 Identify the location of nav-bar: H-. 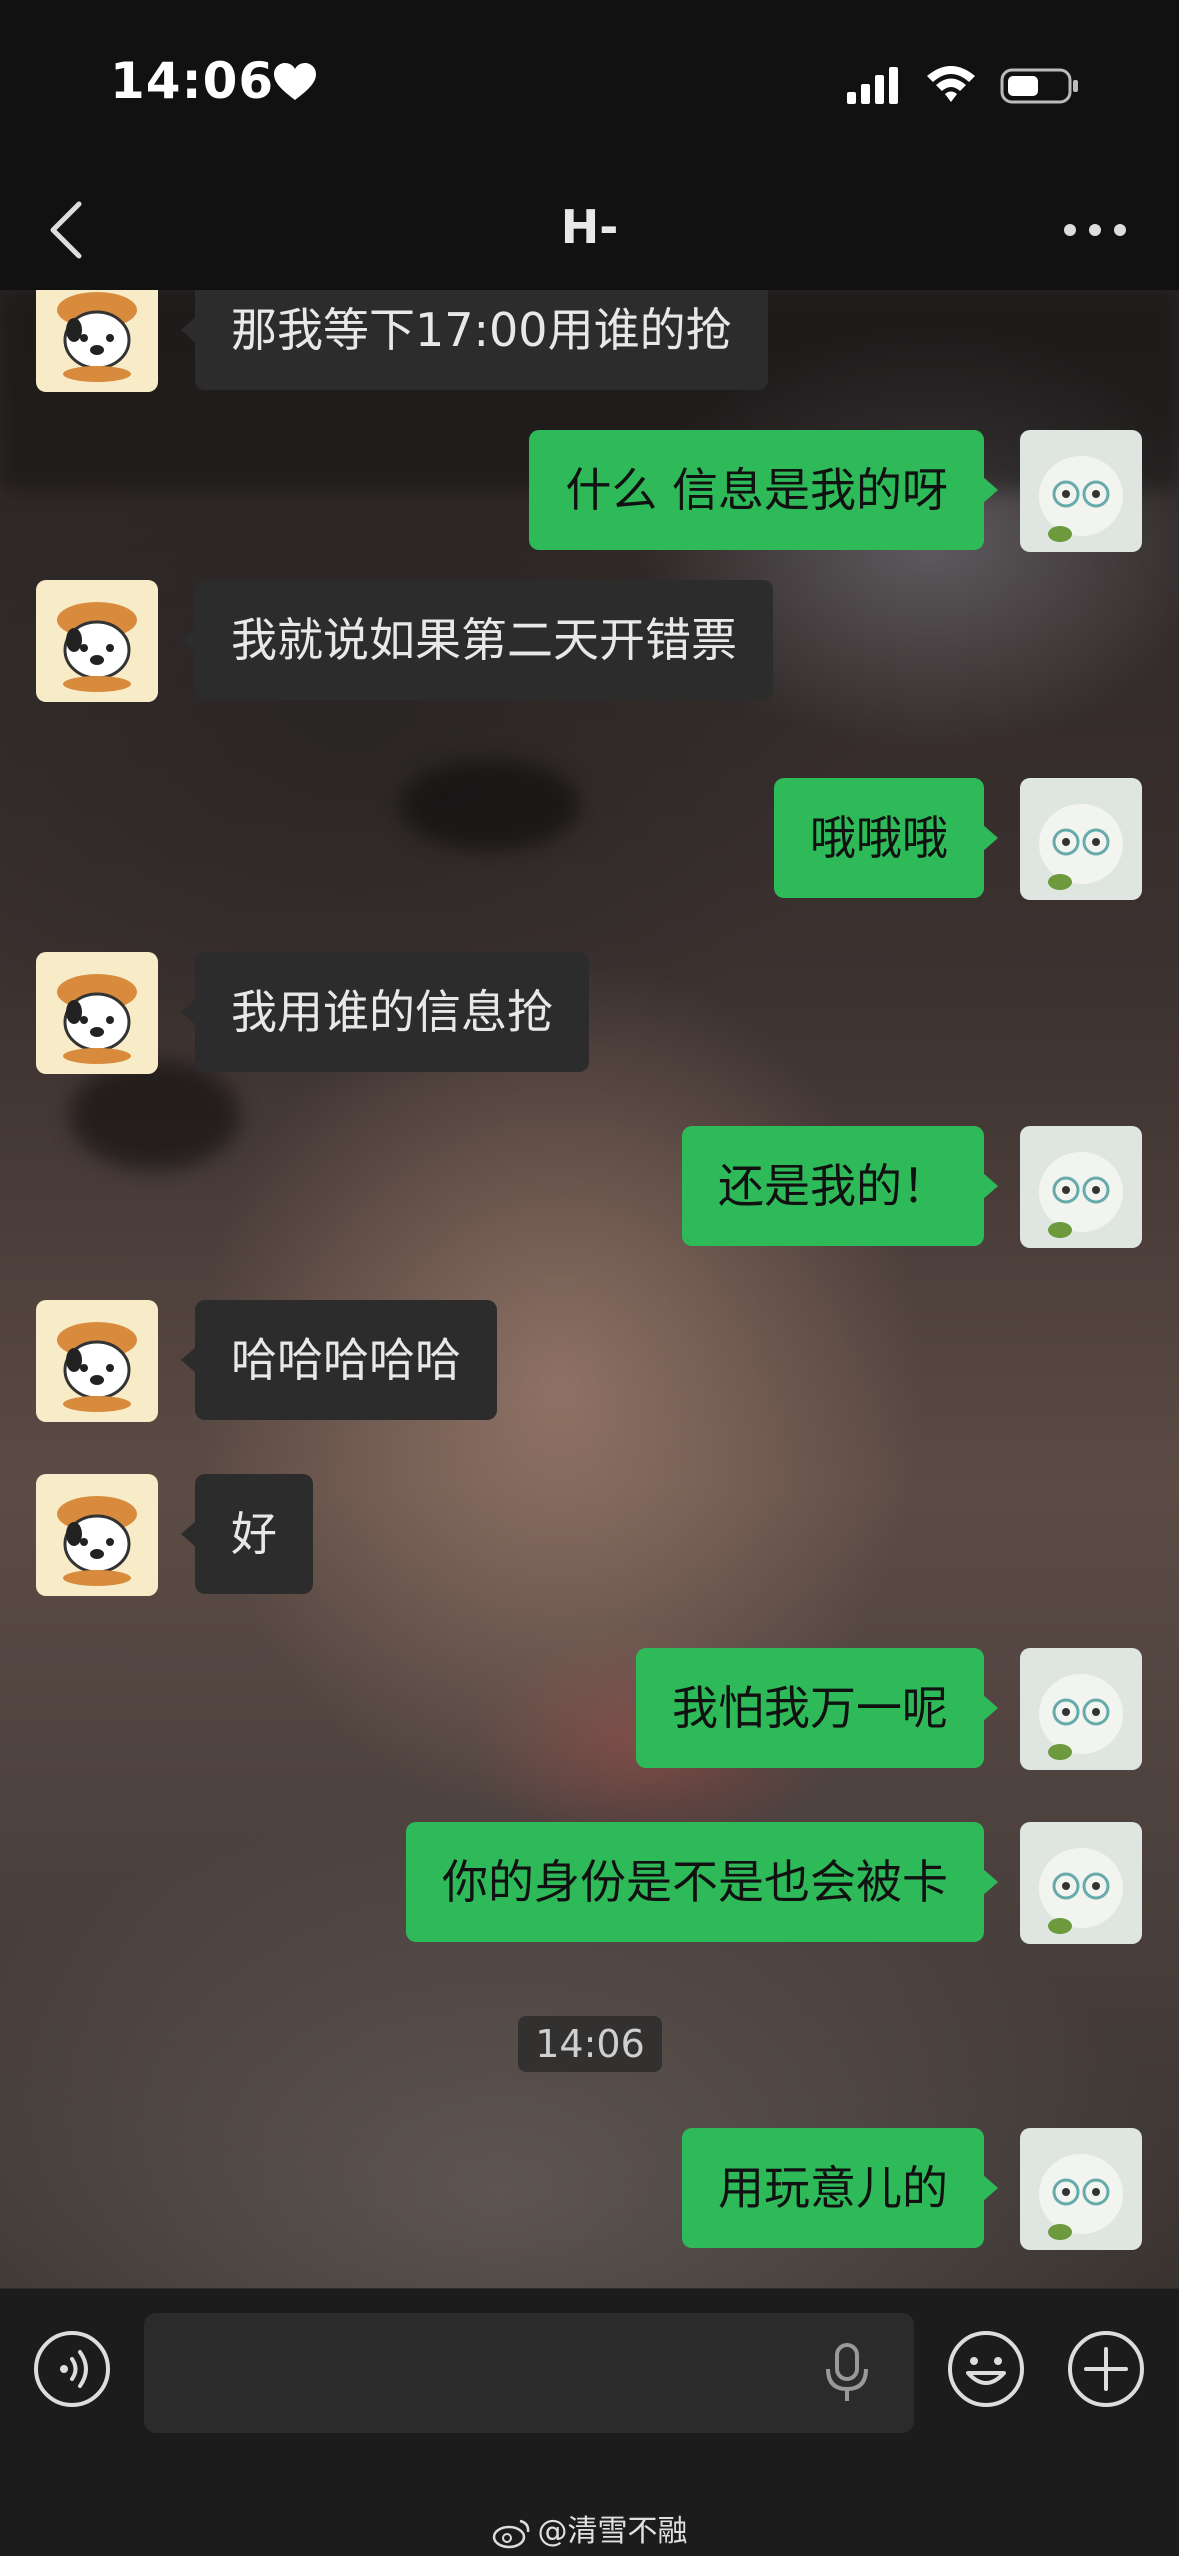
(589, 230).